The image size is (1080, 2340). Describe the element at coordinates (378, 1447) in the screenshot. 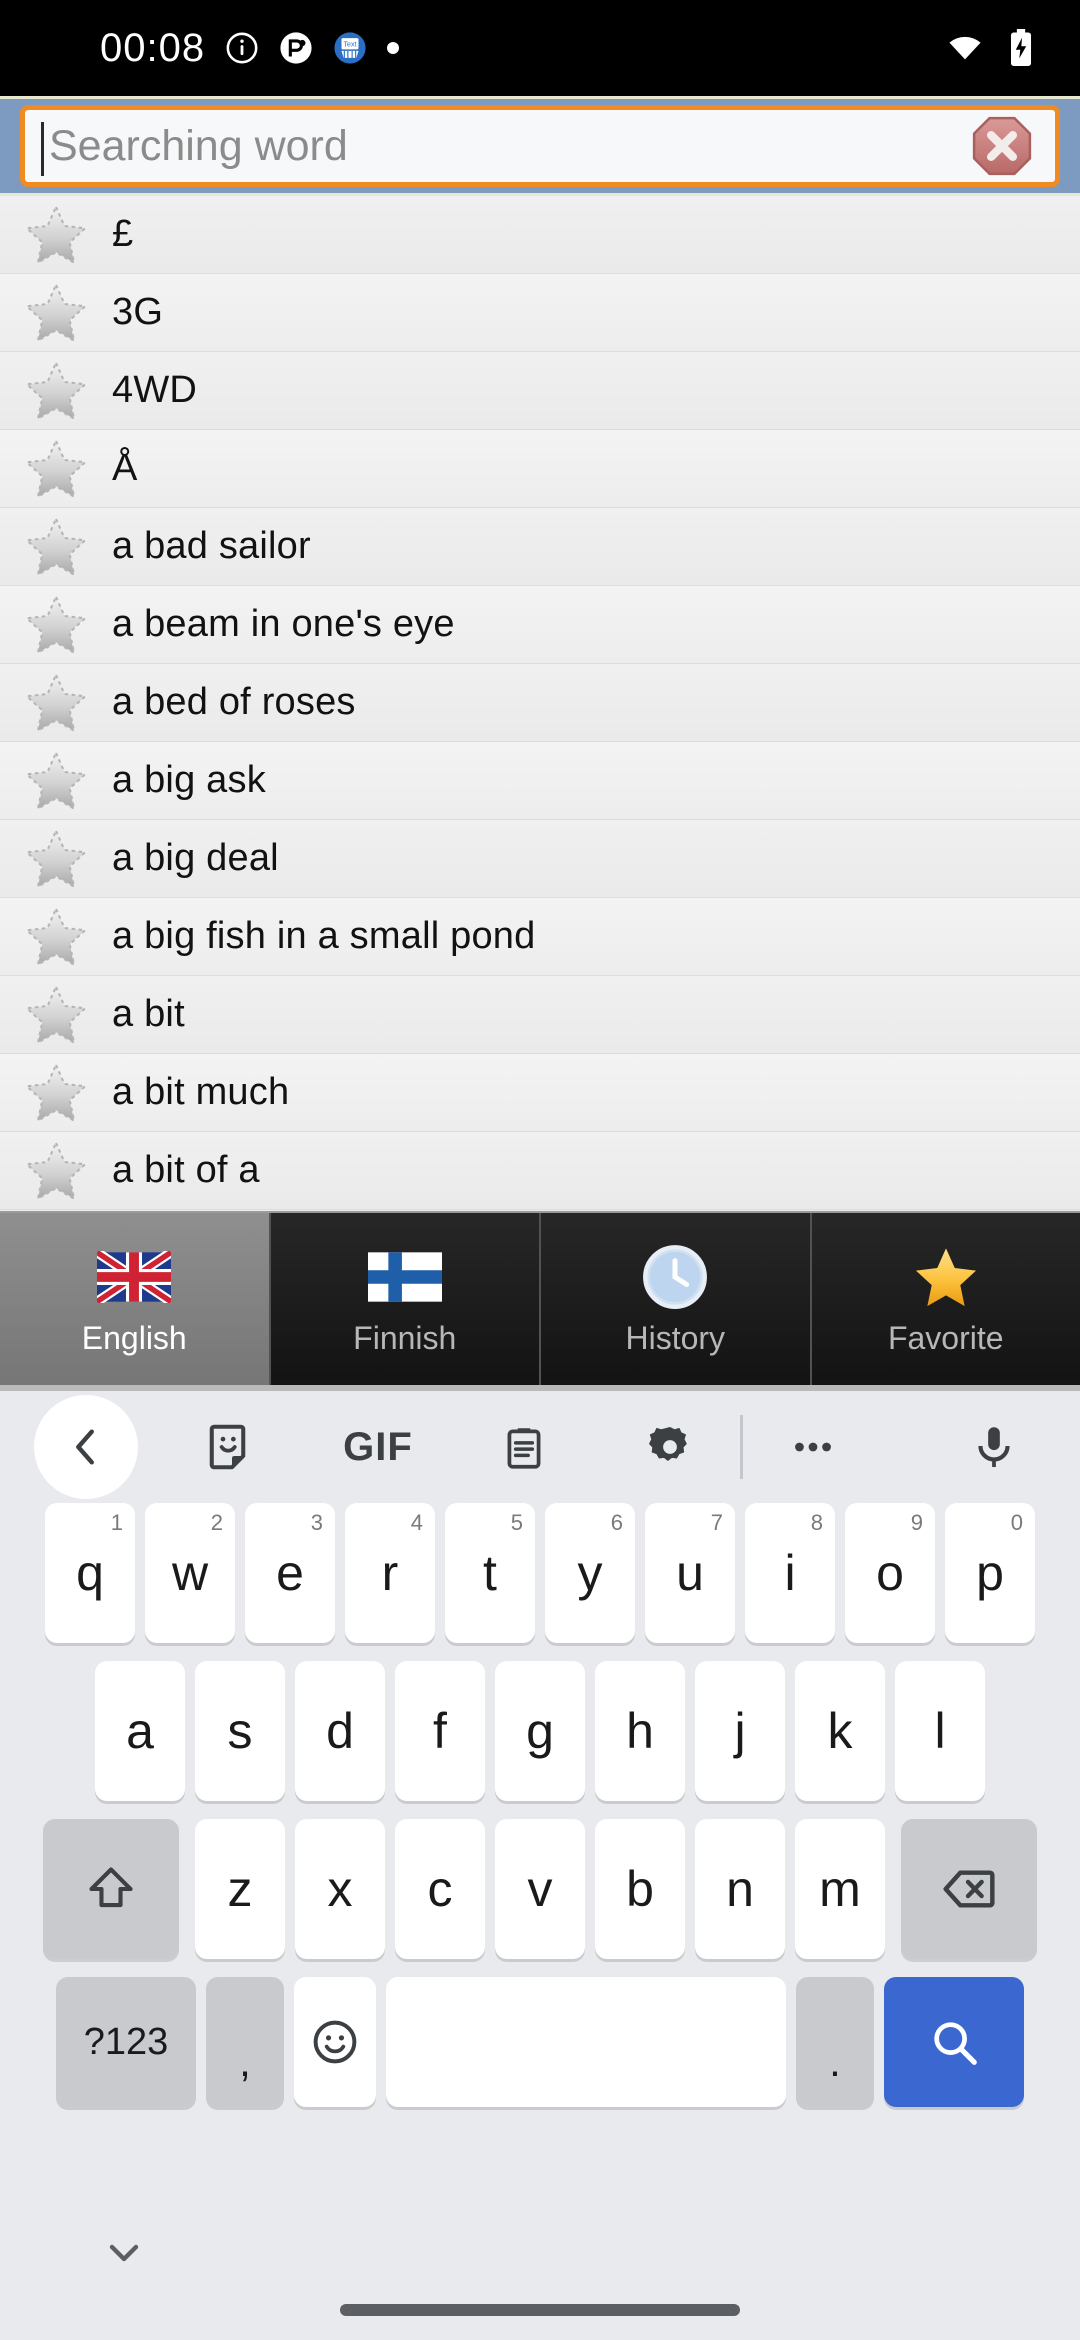

I see `gif-icon: GIF` at that location.